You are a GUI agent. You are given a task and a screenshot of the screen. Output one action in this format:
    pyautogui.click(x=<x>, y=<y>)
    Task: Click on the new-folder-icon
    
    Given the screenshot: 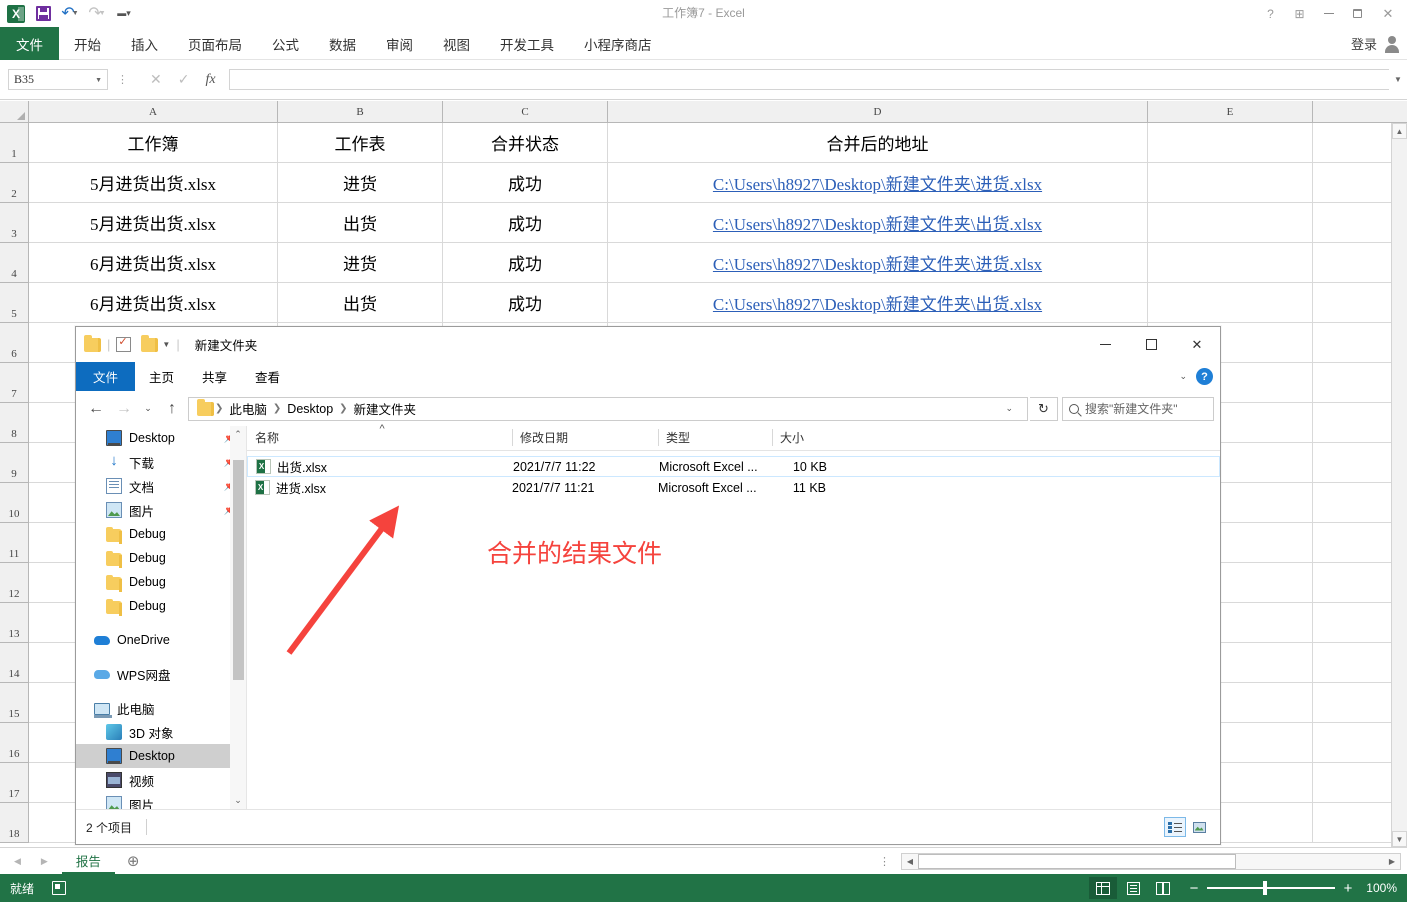 What is the action you would take?
    pyautogui.click(x=150, y=343)
    